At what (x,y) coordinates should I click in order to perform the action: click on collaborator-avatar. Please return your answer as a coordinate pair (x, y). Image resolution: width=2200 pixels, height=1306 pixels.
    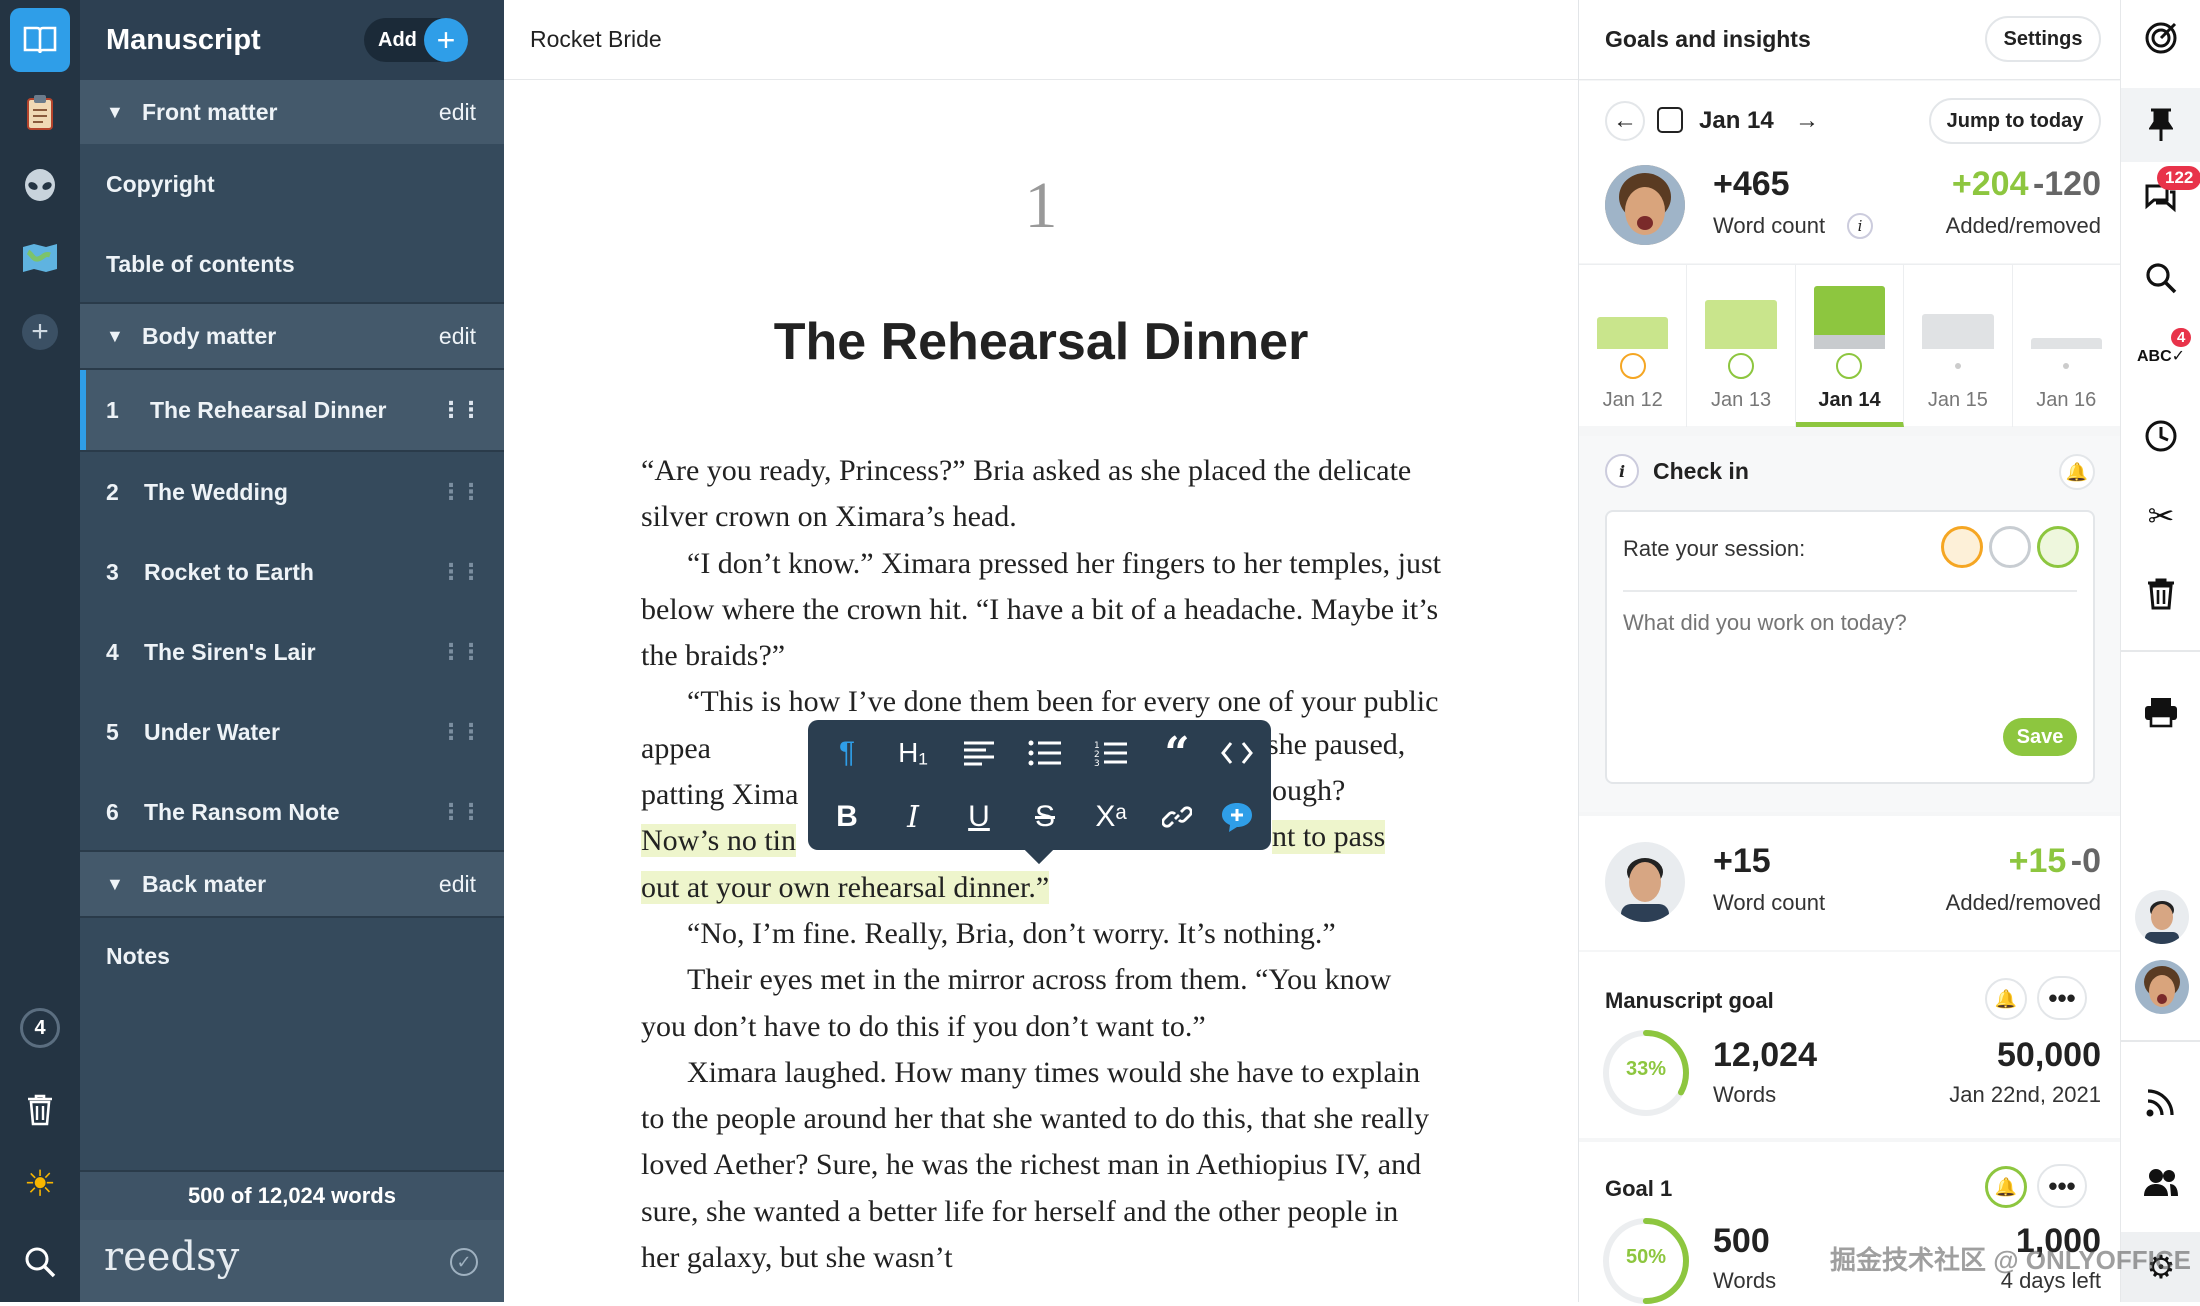
    Looking at the image, I should click on (2162, 917).